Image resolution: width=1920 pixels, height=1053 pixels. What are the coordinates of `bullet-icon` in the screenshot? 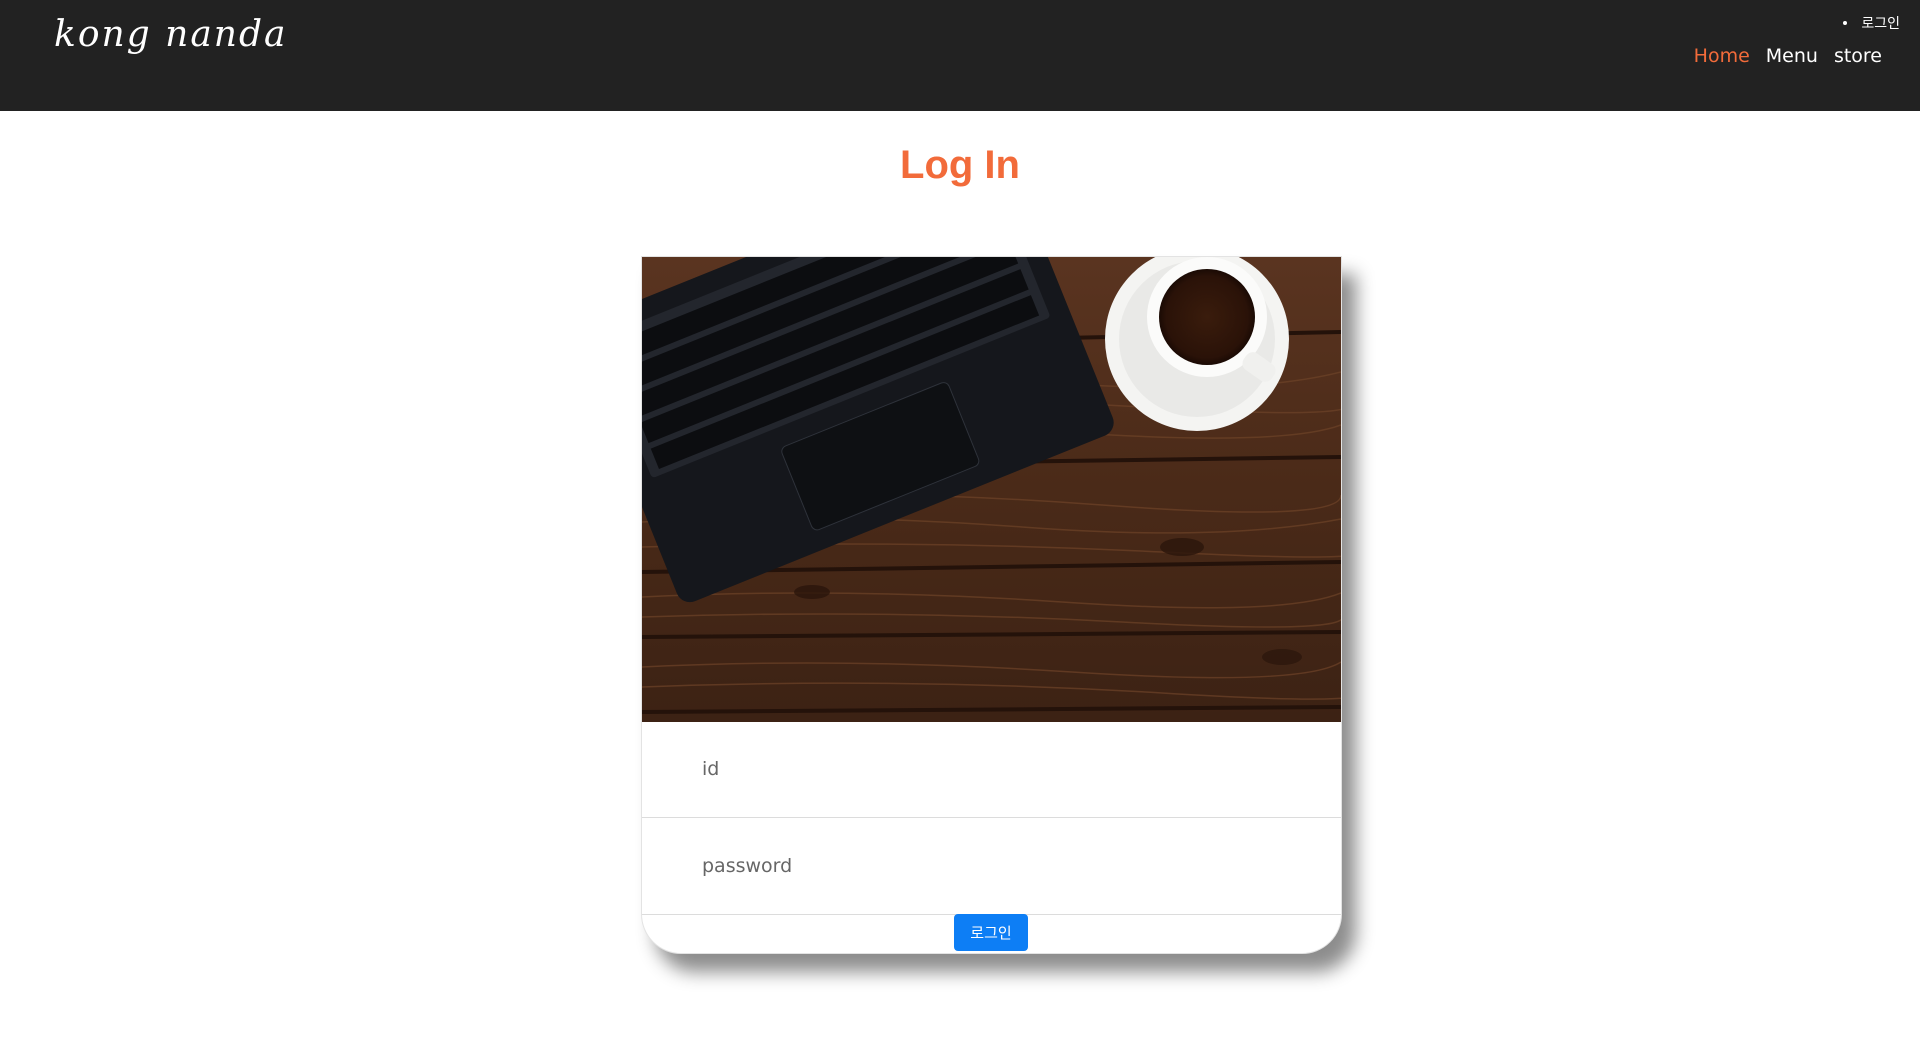 It's located at (1845, 23).